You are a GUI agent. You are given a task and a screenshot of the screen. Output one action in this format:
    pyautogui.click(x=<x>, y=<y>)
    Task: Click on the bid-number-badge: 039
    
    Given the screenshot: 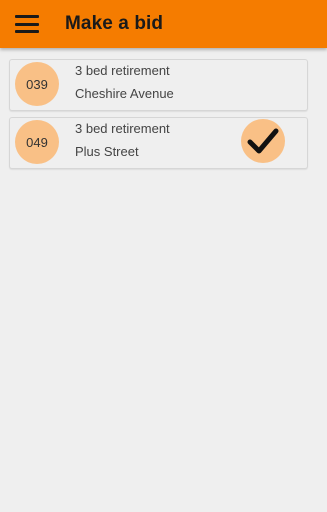 What is the action you would take?
    pyautogui.click(x=37, y=84)
    